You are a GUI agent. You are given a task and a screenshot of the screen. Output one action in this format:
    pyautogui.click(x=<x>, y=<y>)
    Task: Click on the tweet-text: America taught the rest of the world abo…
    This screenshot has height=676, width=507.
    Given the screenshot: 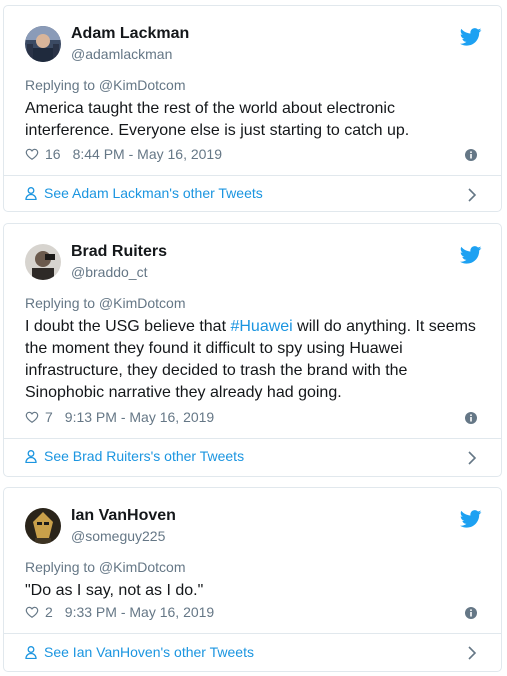 What is the action you would take?
    pyautogui.click(x=255, y=120)
    